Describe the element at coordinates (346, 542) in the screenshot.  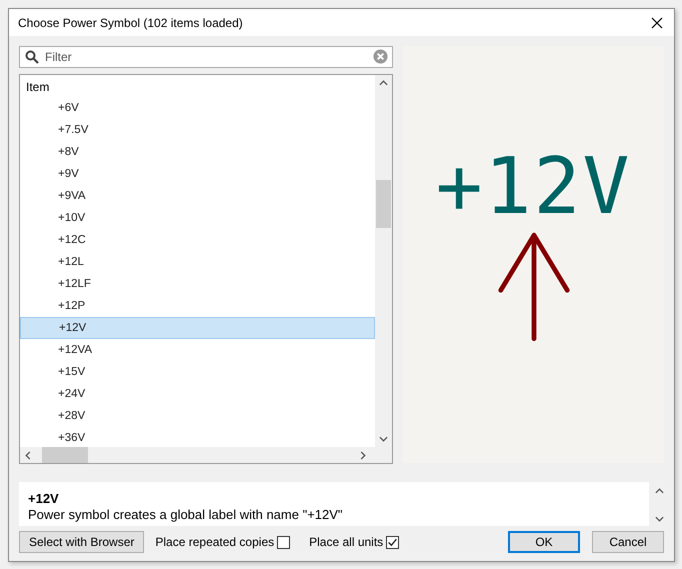
I see `option-label: Place all units` at that location.